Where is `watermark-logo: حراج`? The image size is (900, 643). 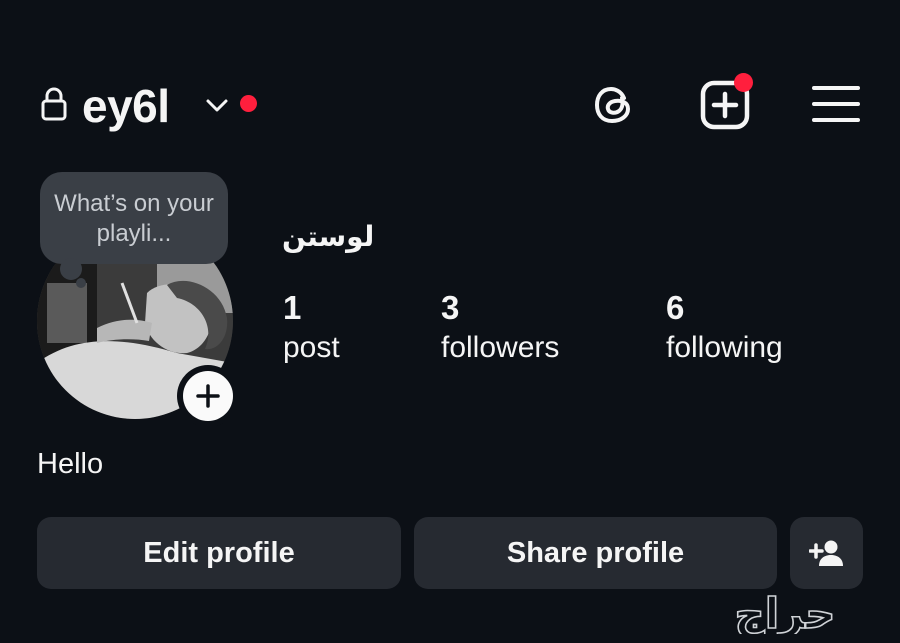 watermark-logo: حراج is located at coordinates (785, 614).